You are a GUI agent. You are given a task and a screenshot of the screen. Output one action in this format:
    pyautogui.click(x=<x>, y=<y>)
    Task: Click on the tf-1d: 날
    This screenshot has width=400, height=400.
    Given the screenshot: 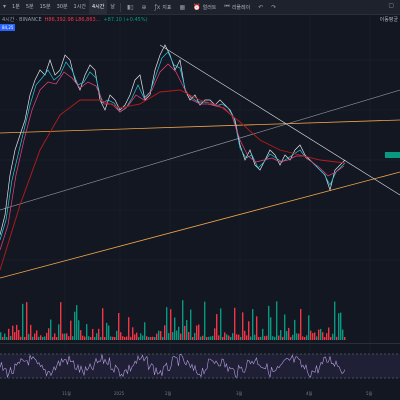 What is the action you would take?
    pyautogui.click(x=112, y=7)
    